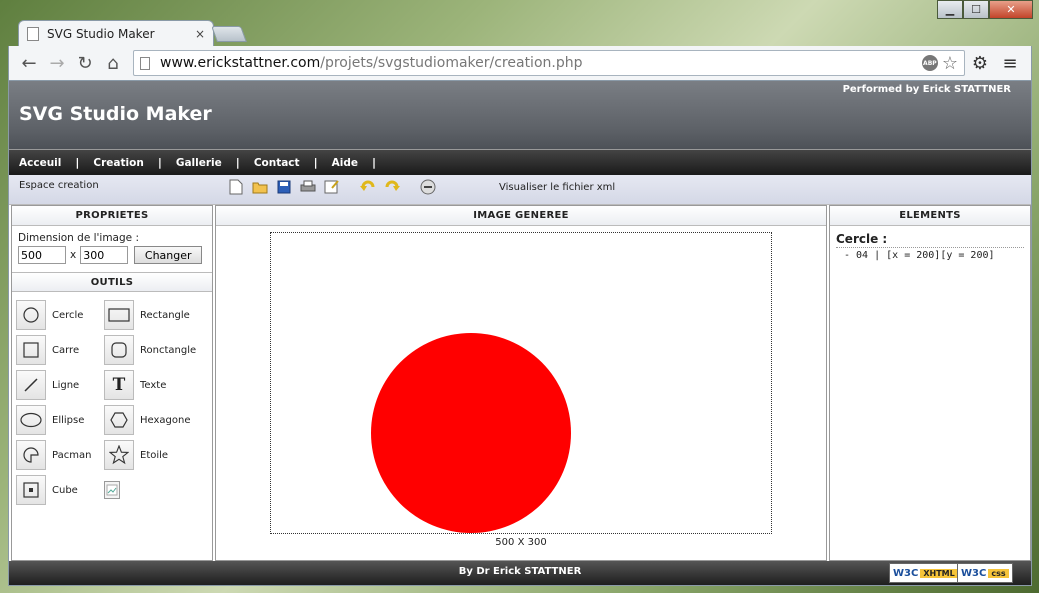 The image size is (1039, 593). I want to click on tool-pacman: Pacman, so click(60, 455).